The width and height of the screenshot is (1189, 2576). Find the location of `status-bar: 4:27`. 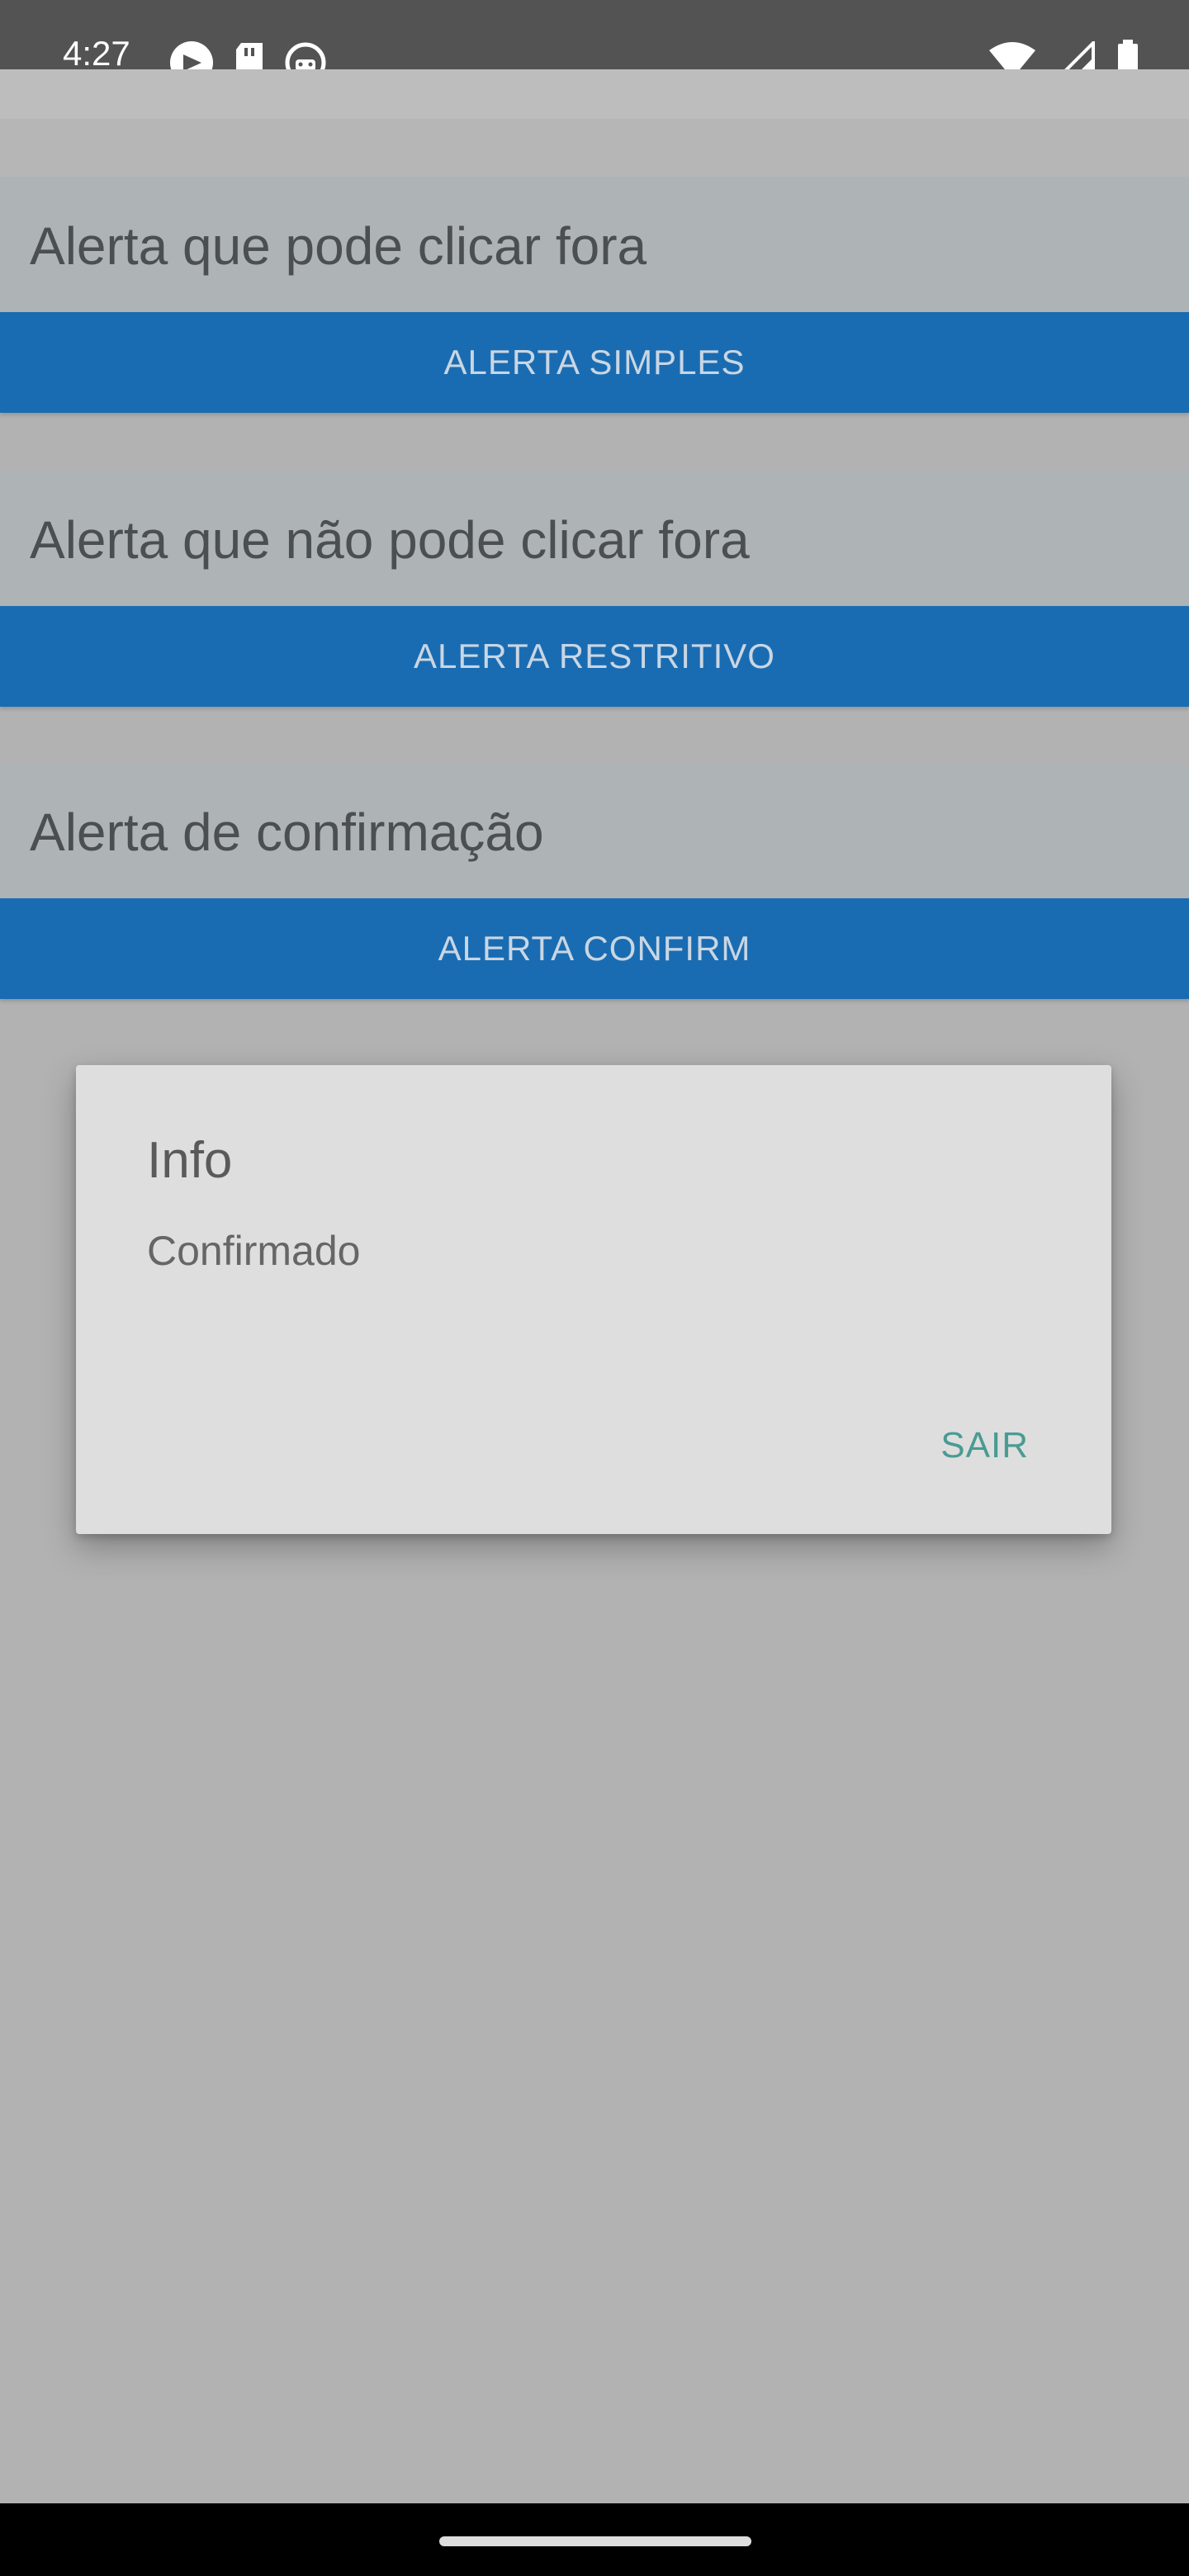

status-bar: 4:27 is located at coordinates (594, 42).